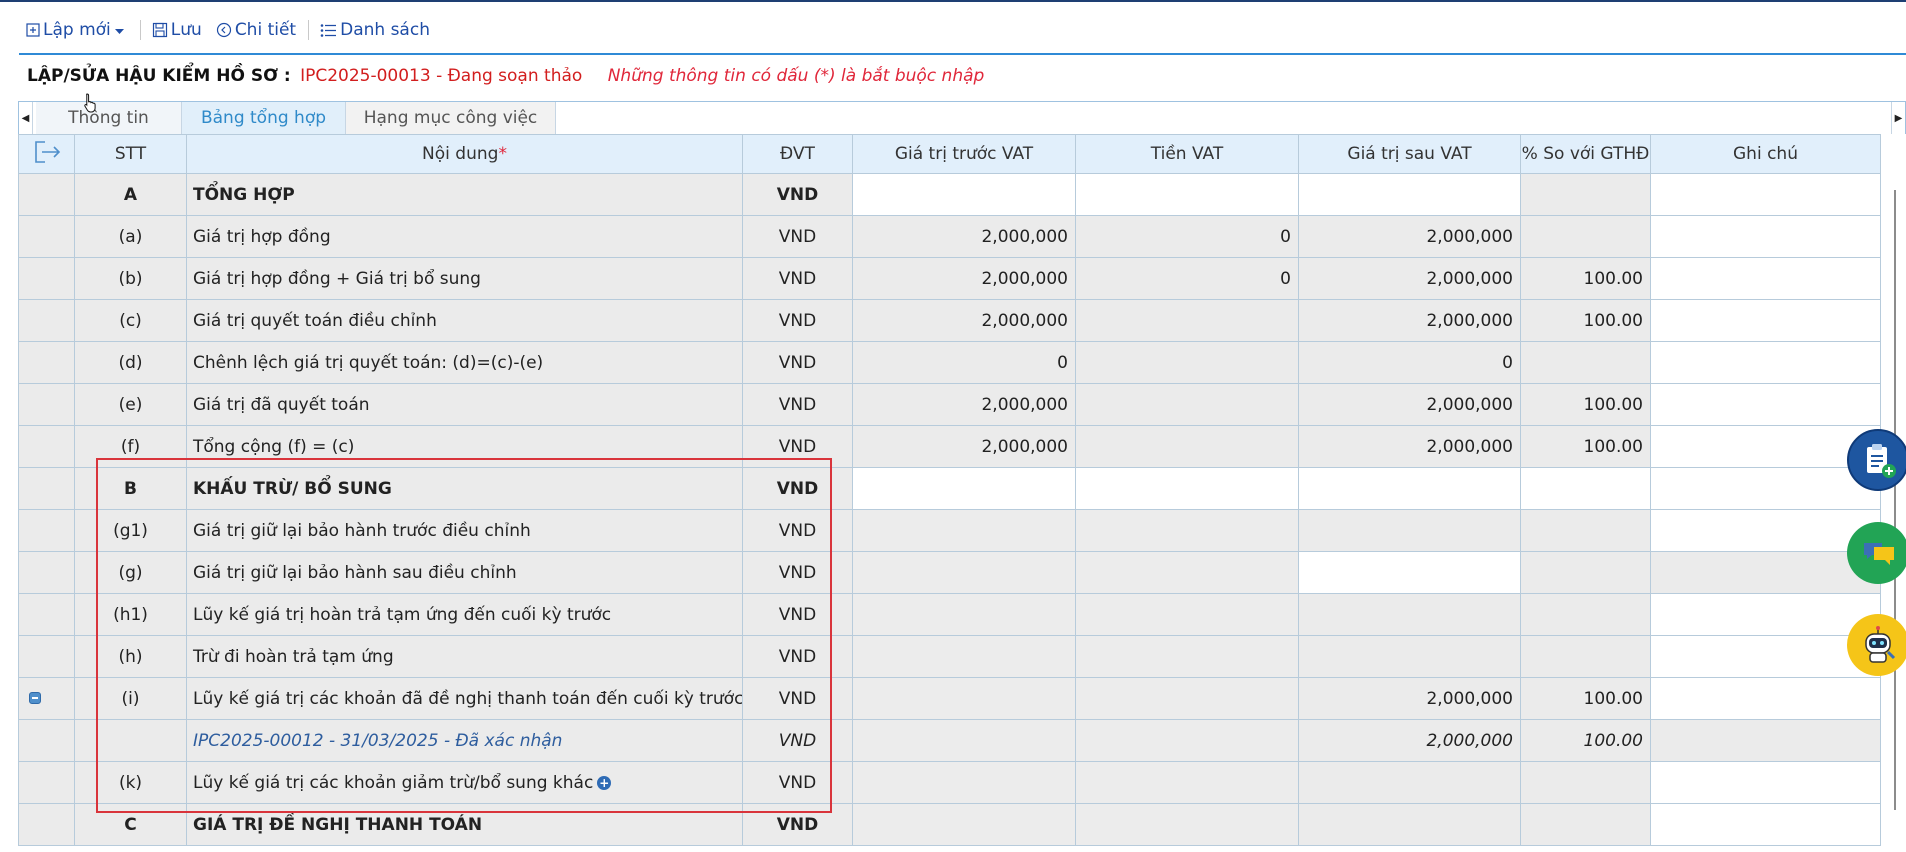  Describe the element at coordinates (119, 32) in the screenshot. I see `chevron-down-icon` at that location.